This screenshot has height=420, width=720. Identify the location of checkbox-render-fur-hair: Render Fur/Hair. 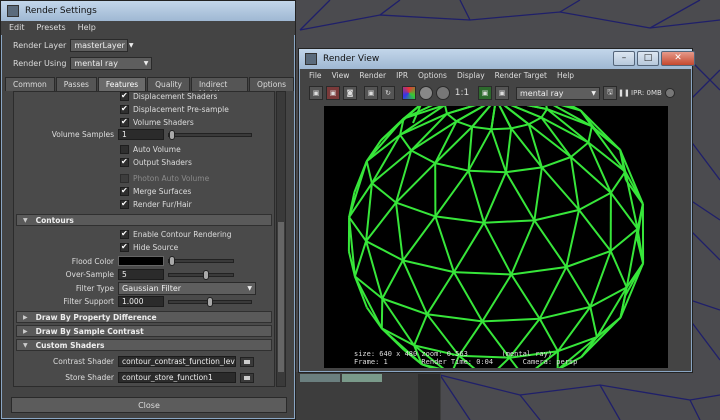
(156, 204).